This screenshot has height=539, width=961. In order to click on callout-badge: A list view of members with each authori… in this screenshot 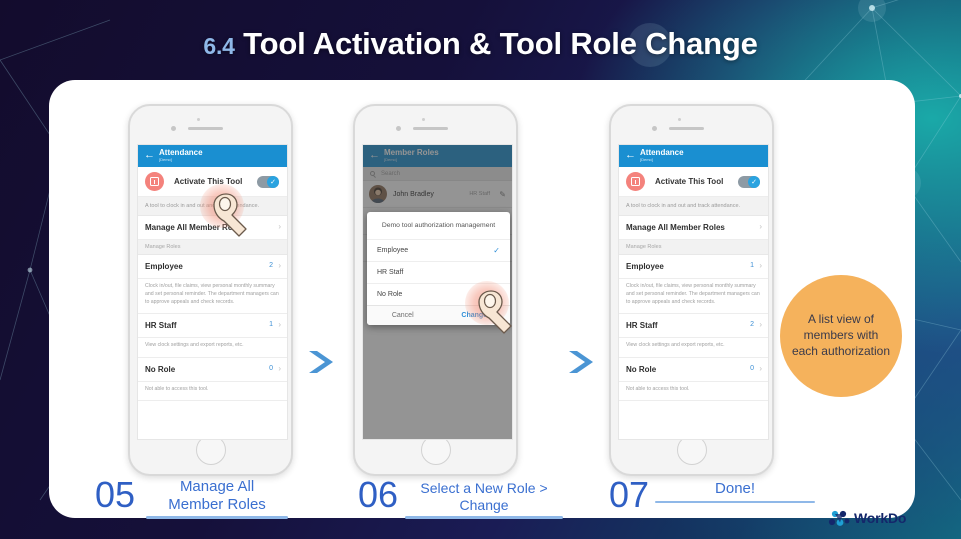, I will do `click(841, 336)`.